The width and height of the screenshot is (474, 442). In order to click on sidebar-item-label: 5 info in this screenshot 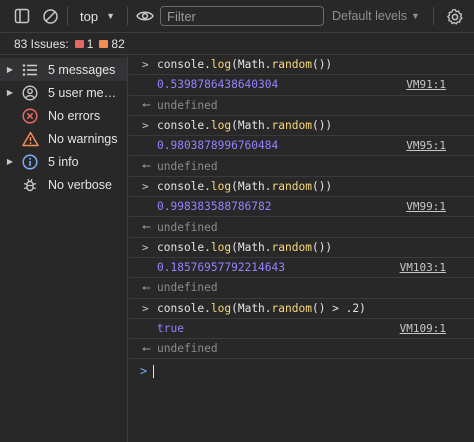, I will do `click(63, 161)`.